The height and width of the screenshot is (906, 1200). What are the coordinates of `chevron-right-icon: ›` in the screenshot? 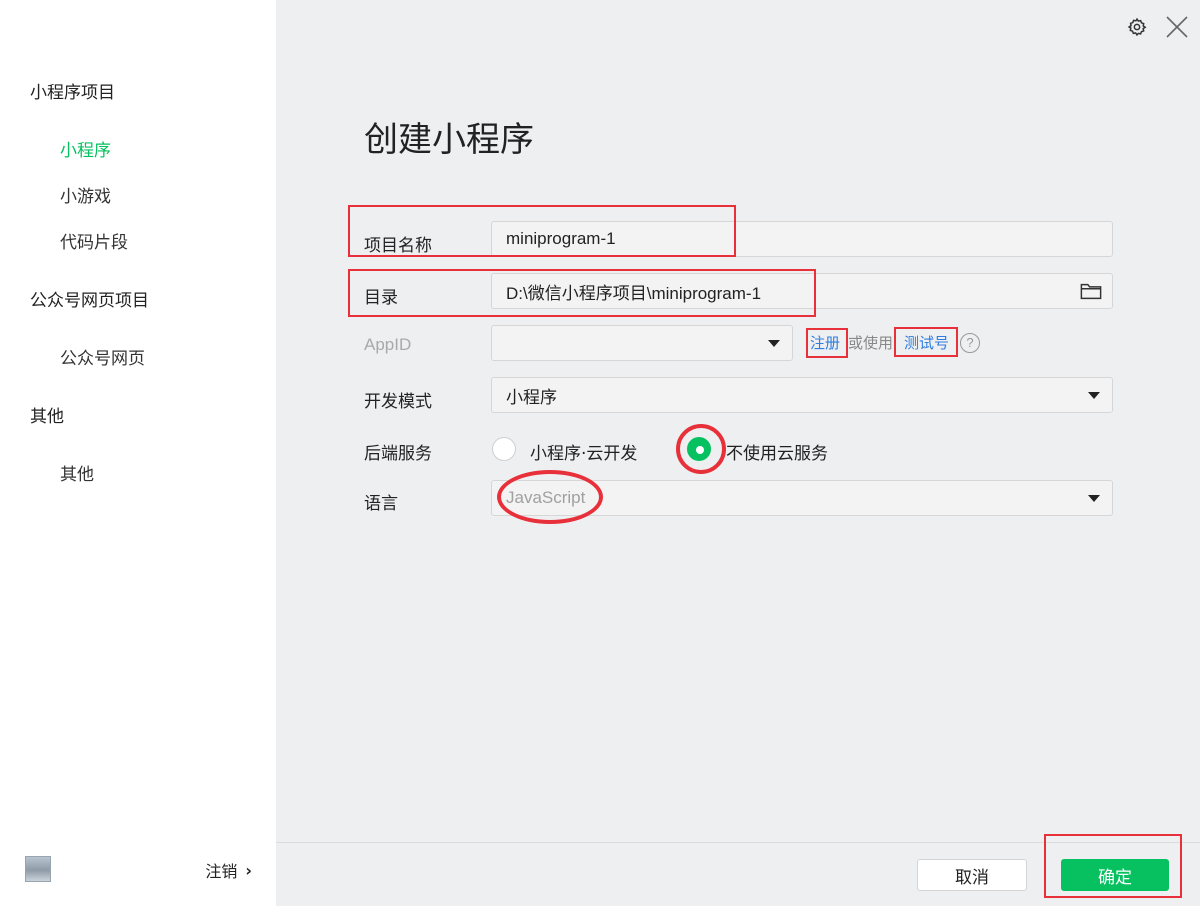 It's located at (248, 870).